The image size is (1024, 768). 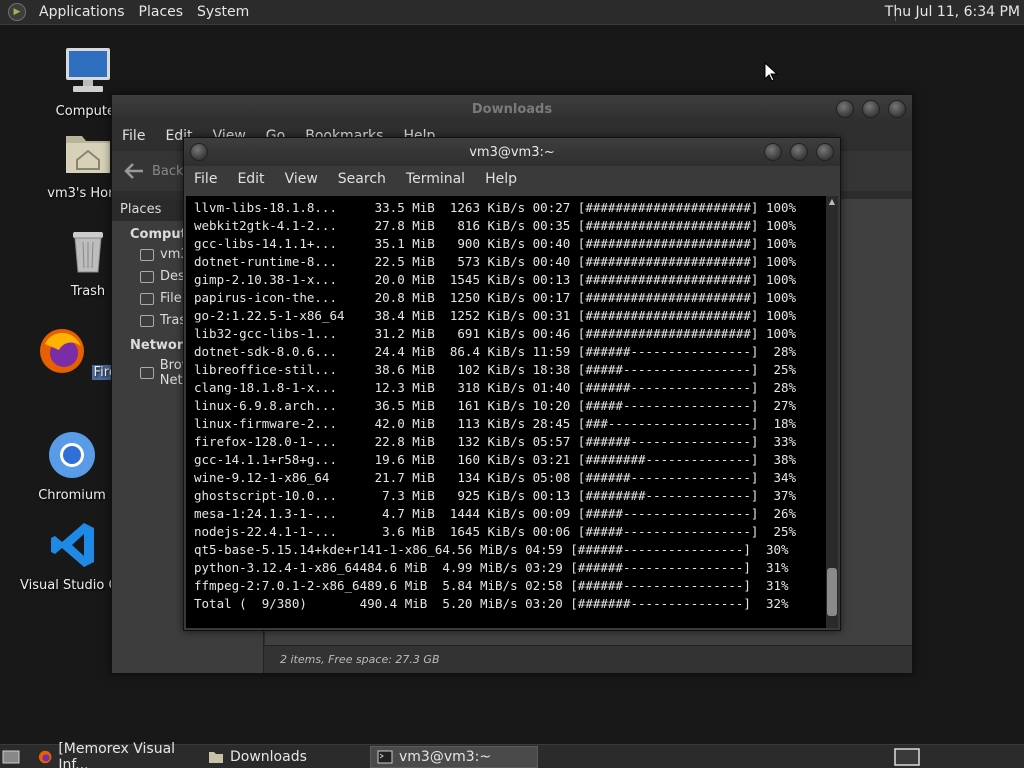 I want to click on computer-icon, so click(x=88, y=70).